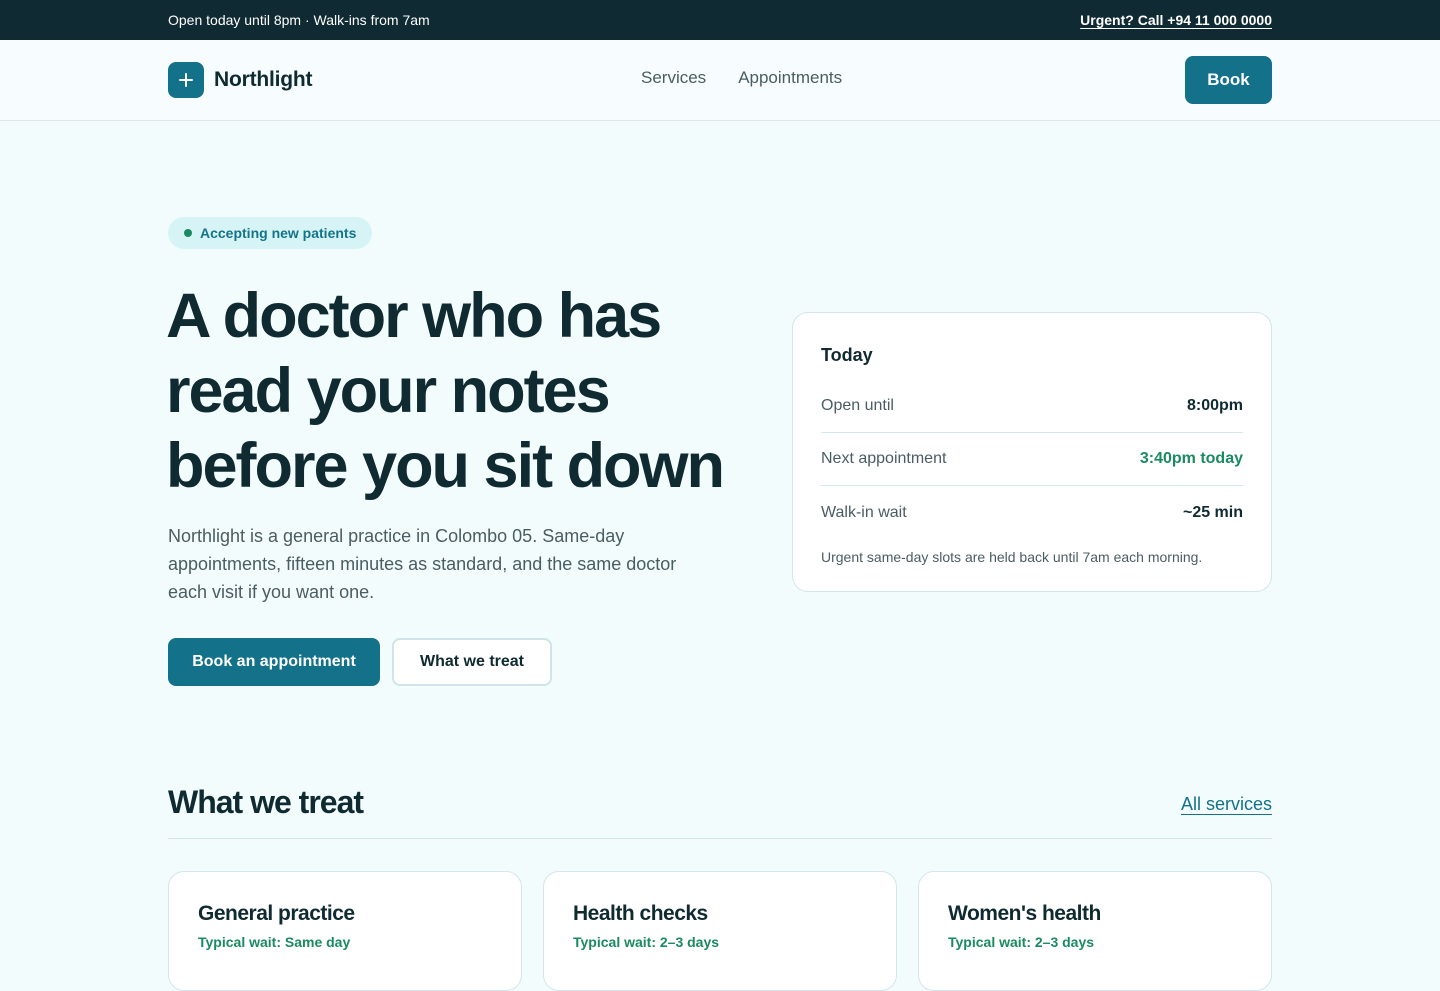 The height and width of the screenshot is (991, 1440). I want to click on today-row-next-appointment: Next appointment 3:40pm today, so click(1032, 459).